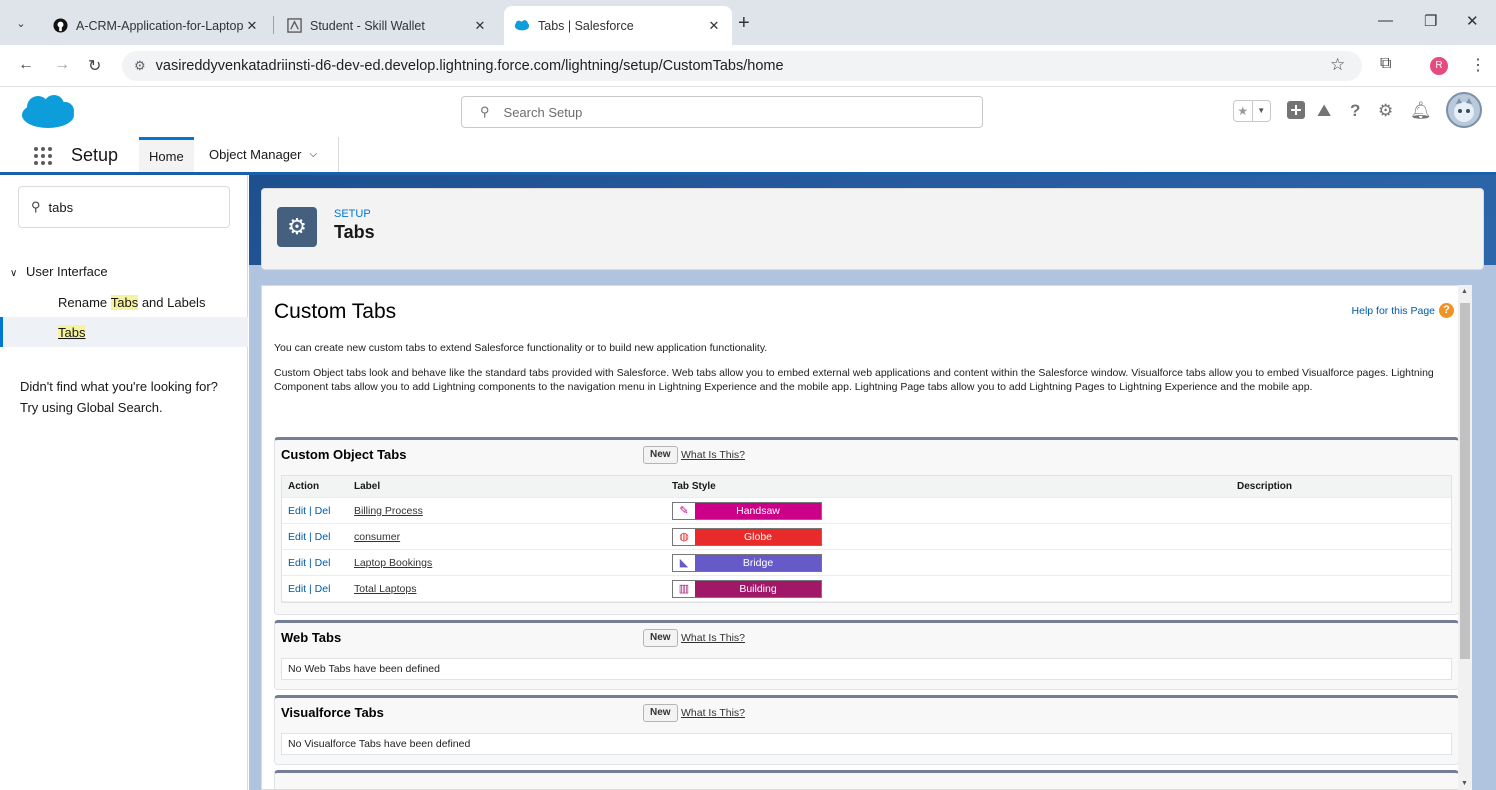  Describe the element at coordinates (94, 66) in the screenshot. I see `reload-icon: ↻` at that location.